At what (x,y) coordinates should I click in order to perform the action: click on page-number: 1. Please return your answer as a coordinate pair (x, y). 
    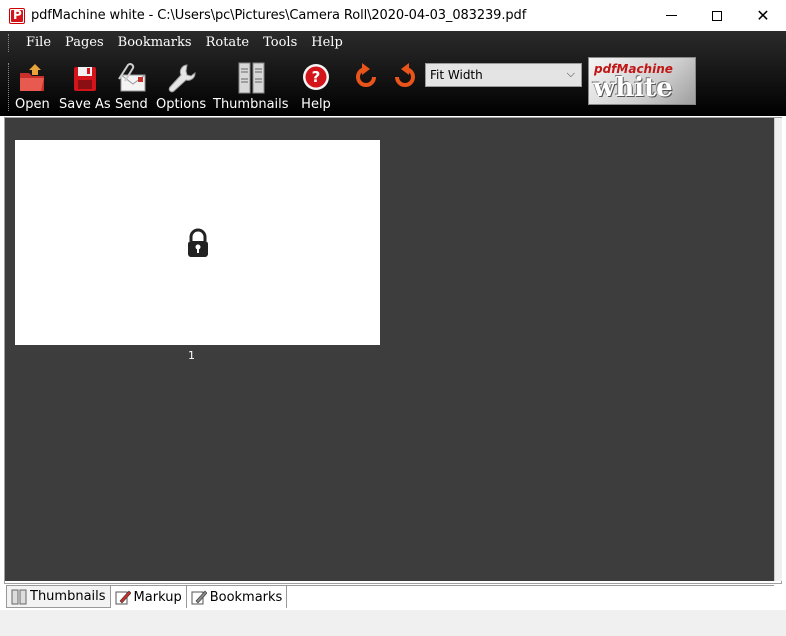
    Looking at the image, I should click on (191, 355).